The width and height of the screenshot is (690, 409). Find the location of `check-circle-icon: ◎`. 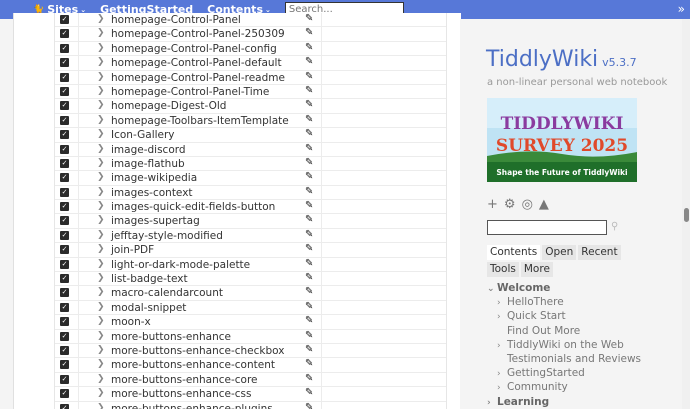

check-circle-icon: ◎ is located at coordinates (527, 204).